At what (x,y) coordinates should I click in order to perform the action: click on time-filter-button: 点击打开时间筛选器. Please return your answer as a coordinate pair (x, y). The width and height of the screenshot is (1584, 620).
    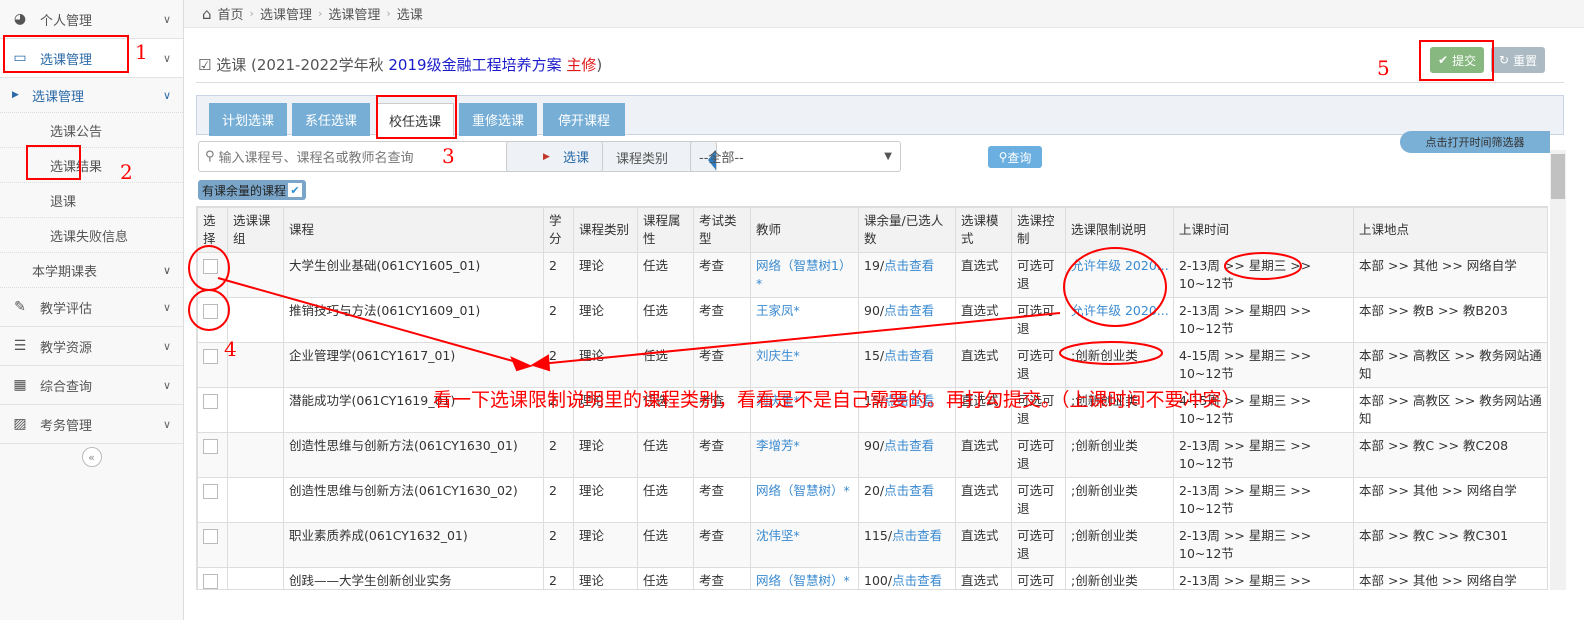
    Looking at the image, I should click on (1475, 142).